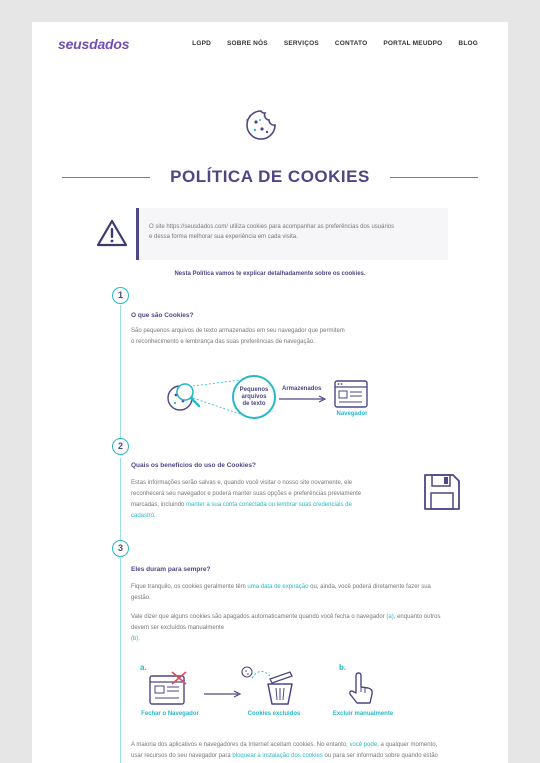 This screenshot has height=763, width=540. Describe the element at coordinates (182, 756) in the screenshot. I see `footer-line-2-text: usar recursos do seu navegador para` at that location.